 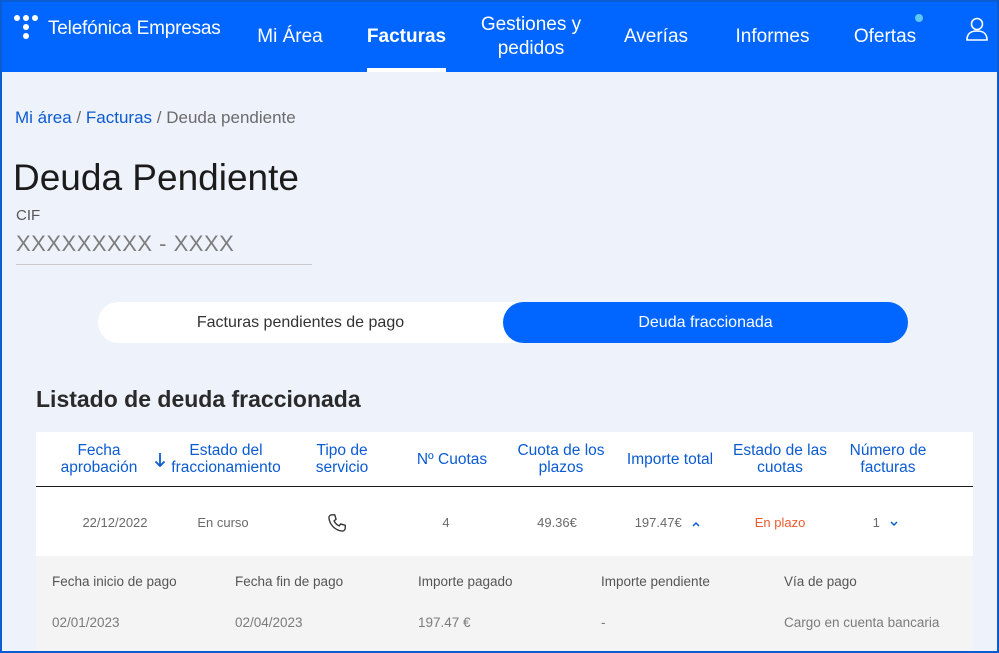 I want to click on header-tipo-servicio: Tipo de servicio, so click(x=342, y=459).